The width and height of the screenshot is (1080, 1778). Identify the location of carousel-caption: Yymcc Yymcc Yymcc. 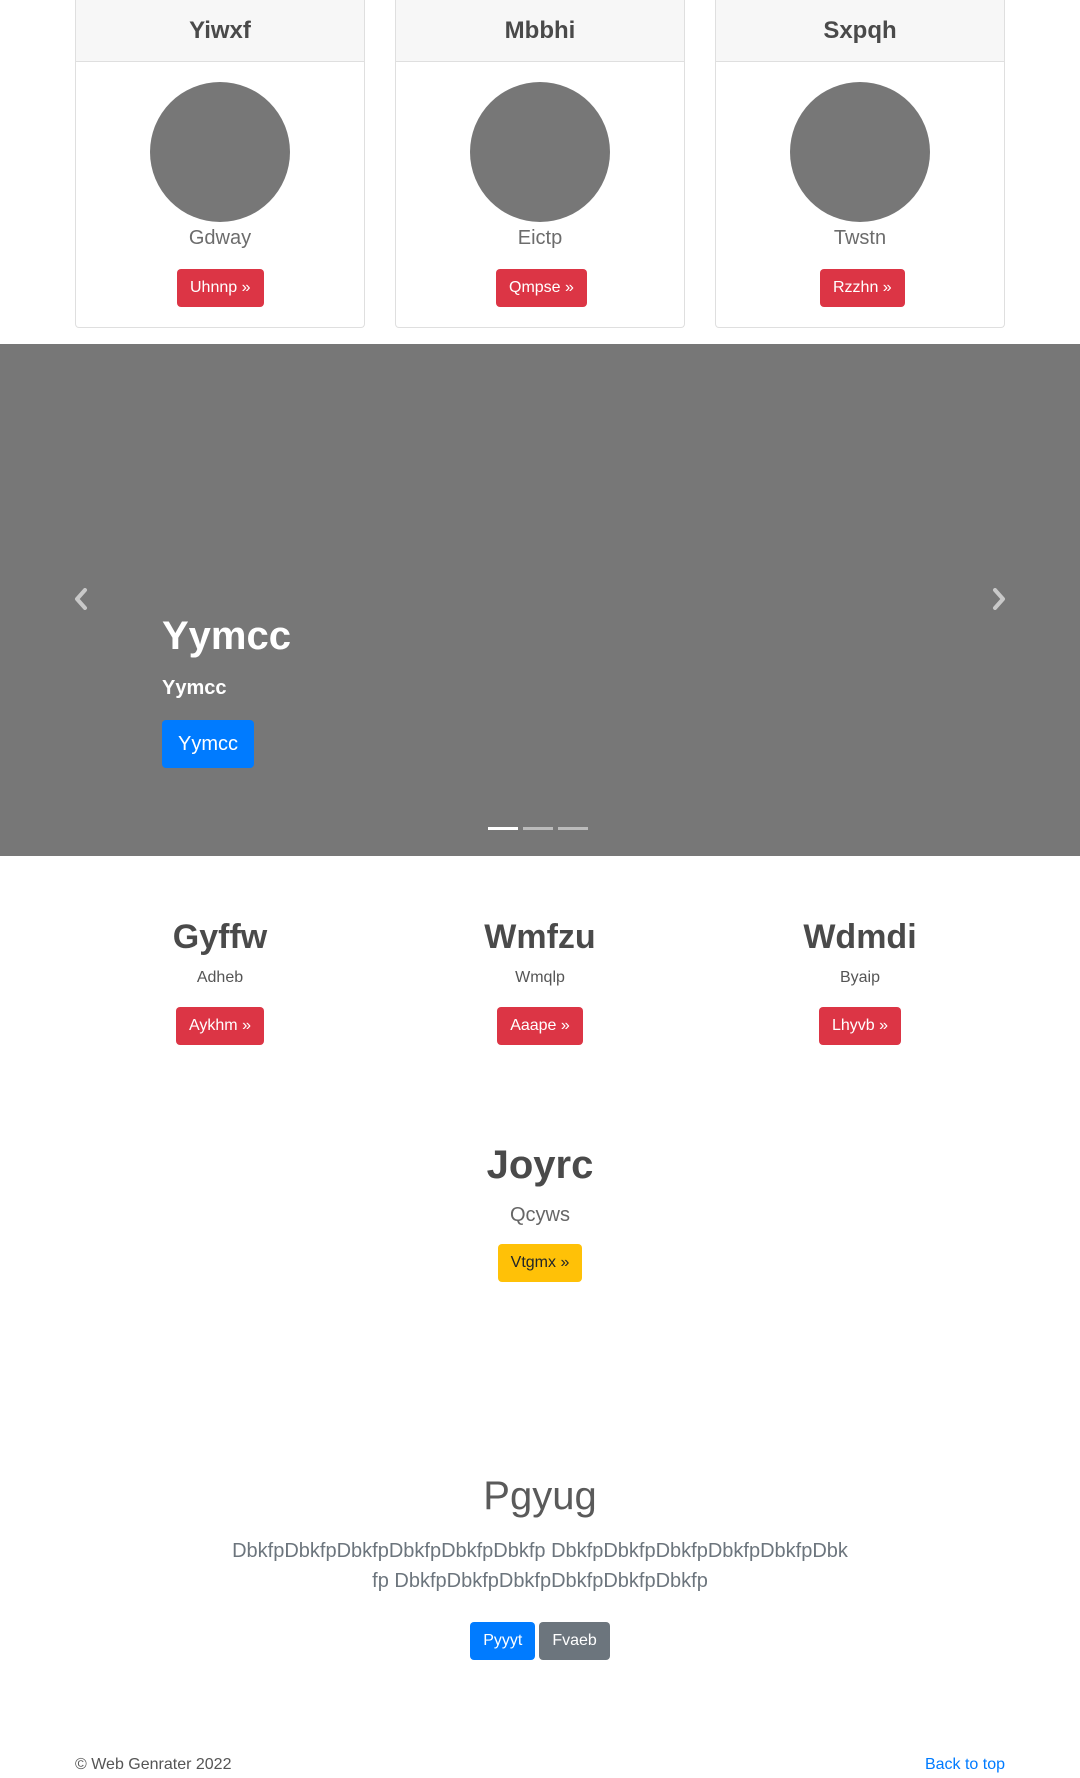
(226, 691).